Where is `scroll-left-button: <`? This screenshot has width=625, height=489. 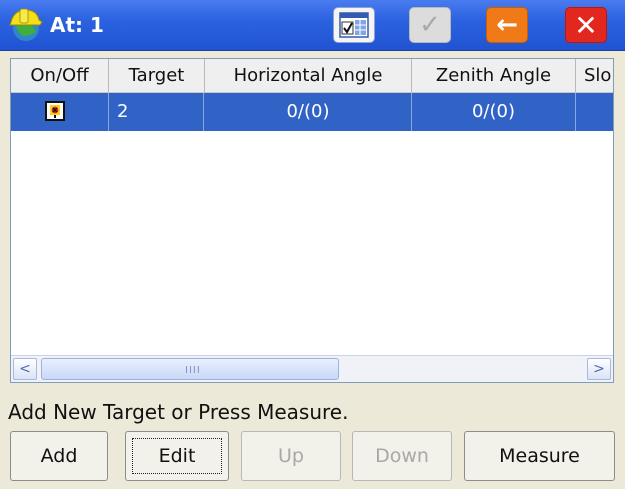 scroll-left-button: < is located at coordinates (25, 369).